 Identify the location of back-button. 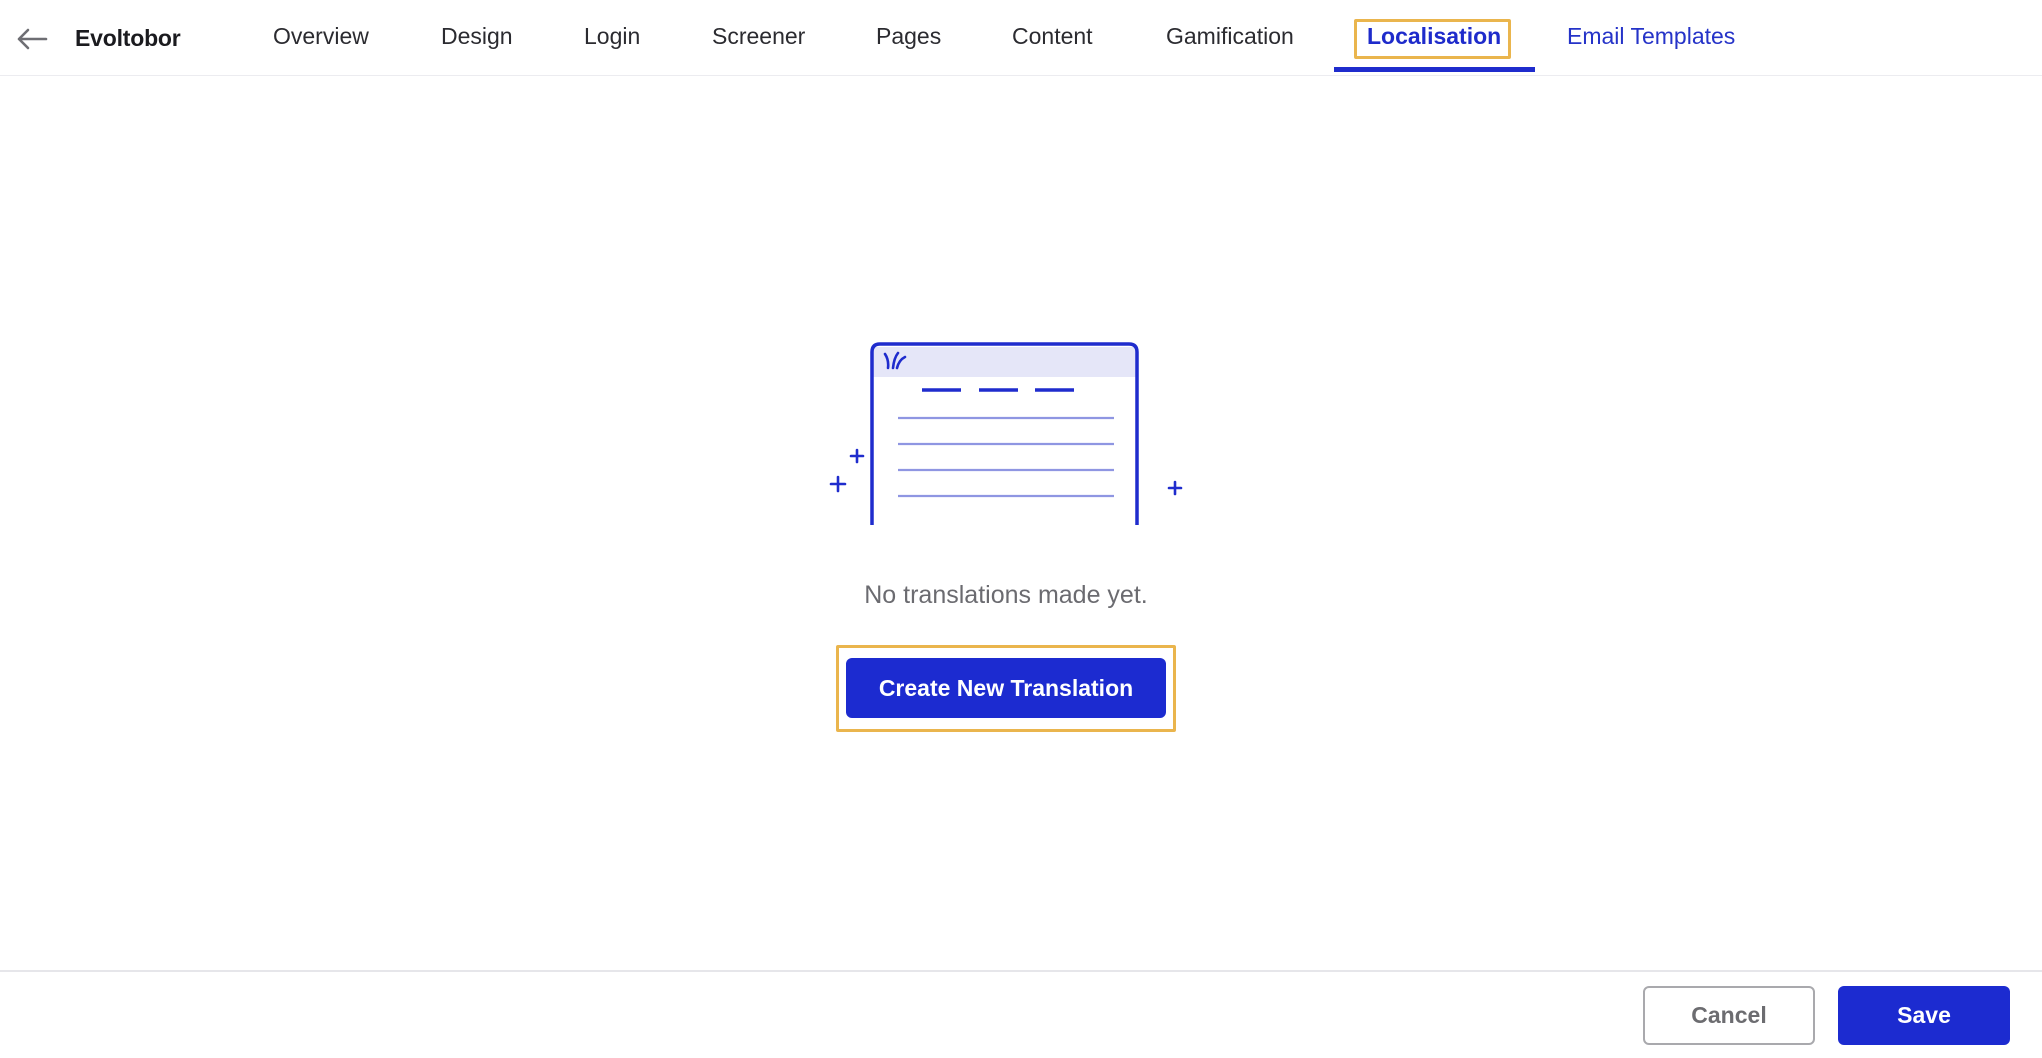
(32, 39).